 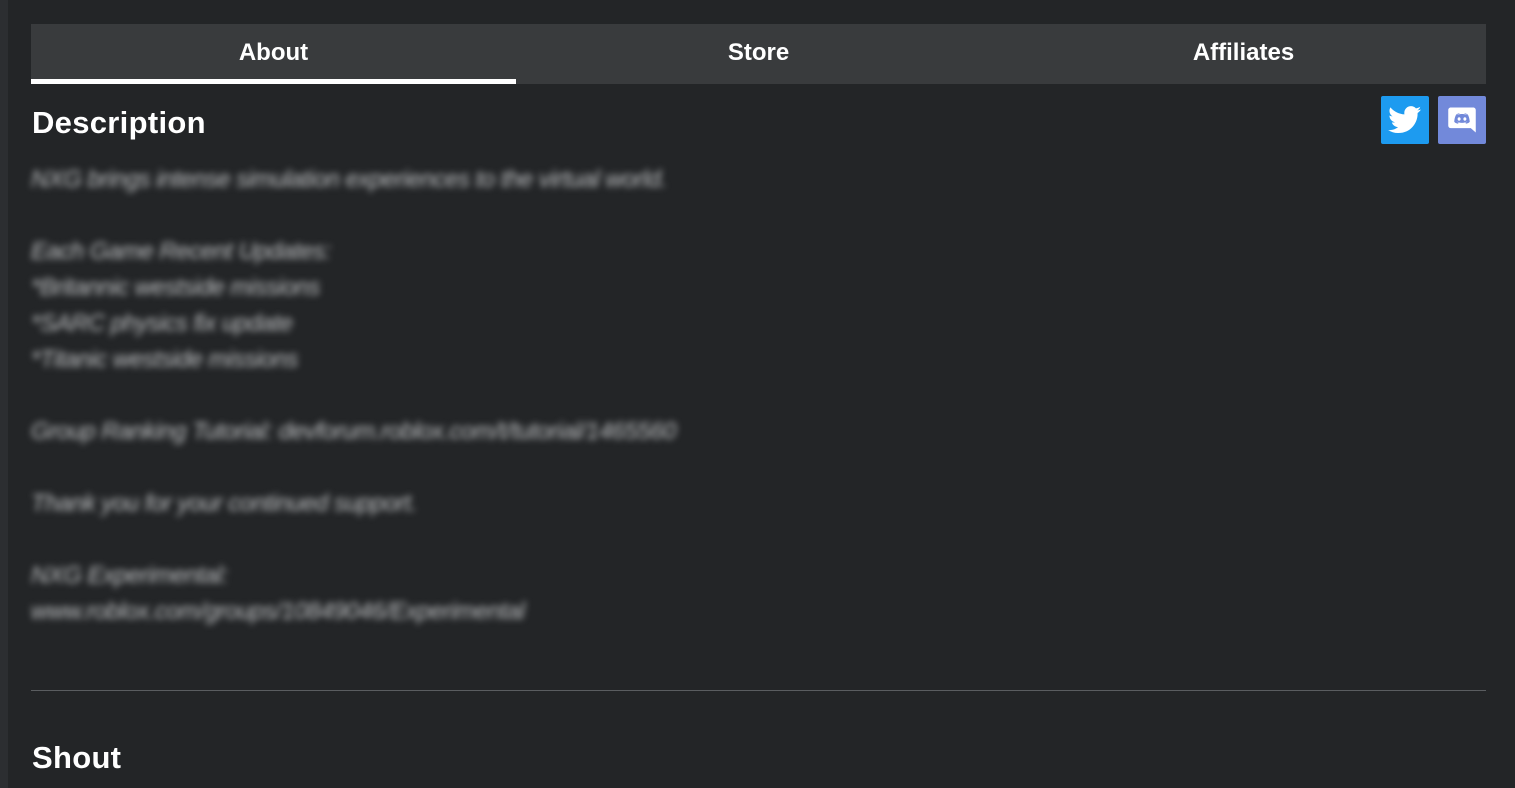 I want to click on twitter-button, so click(x=1405, y=120).